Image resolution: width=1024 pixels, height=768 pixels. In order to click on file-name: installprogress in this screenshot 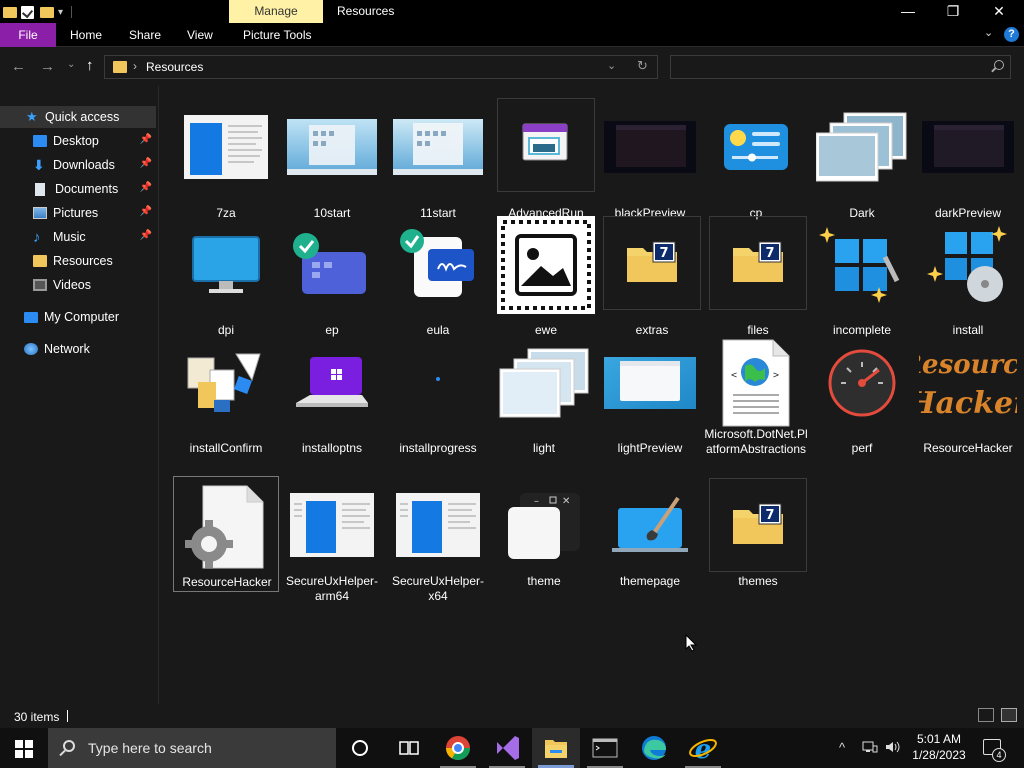, I will do `click(438, 448)`.